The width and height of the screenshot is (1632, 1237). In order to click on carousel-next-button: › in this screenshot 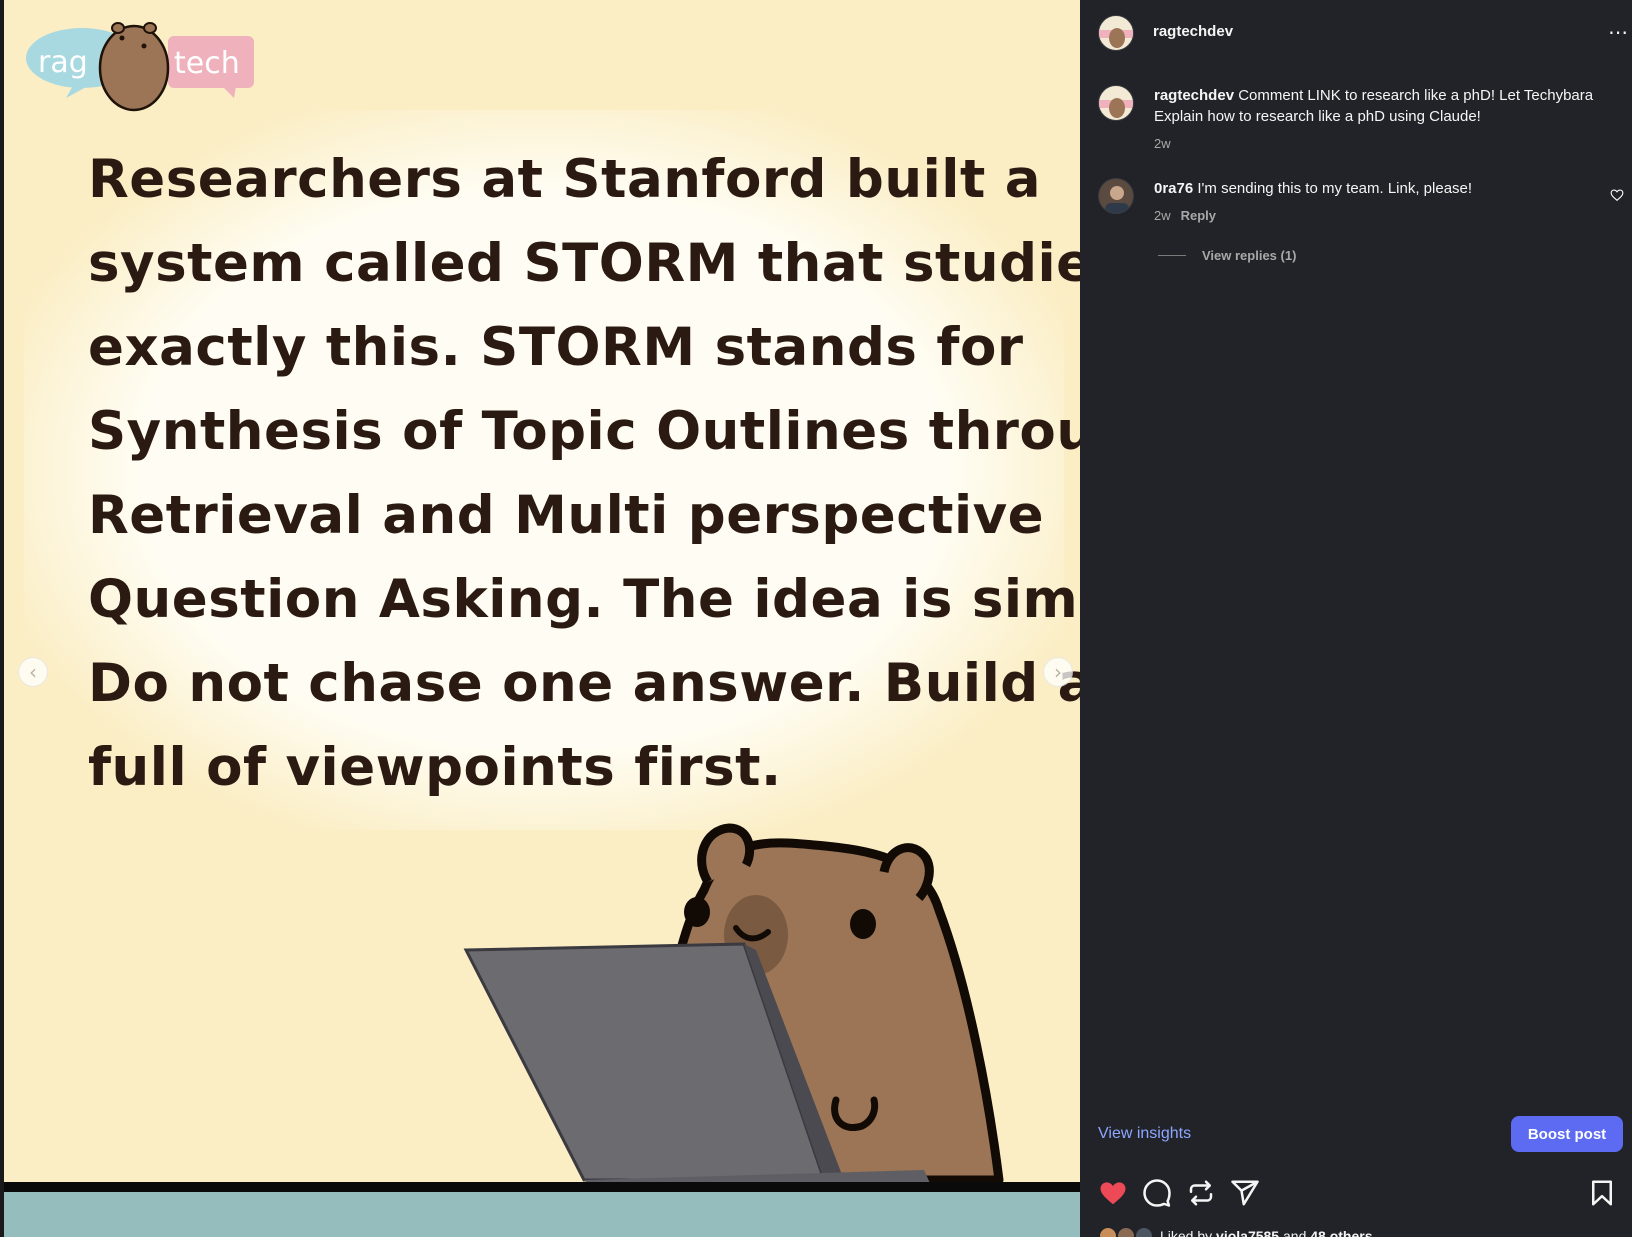, I will do `click(1058, 672)`.